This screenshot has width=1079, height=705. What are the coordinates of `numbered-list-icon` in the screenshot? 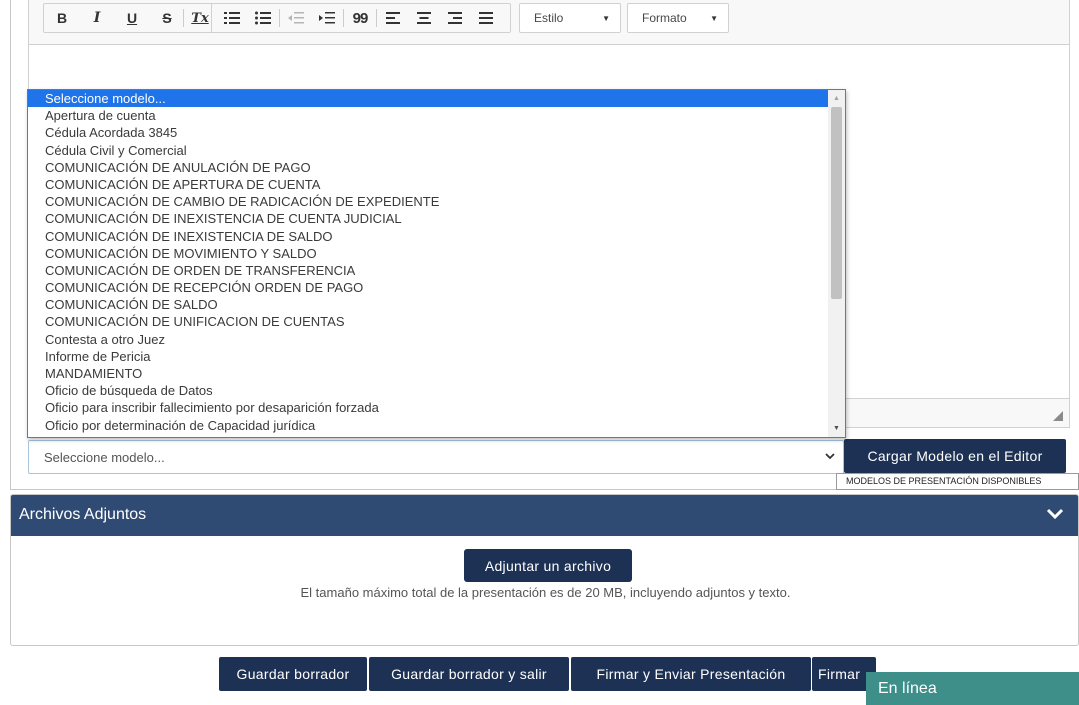 It's located at (232, 18).